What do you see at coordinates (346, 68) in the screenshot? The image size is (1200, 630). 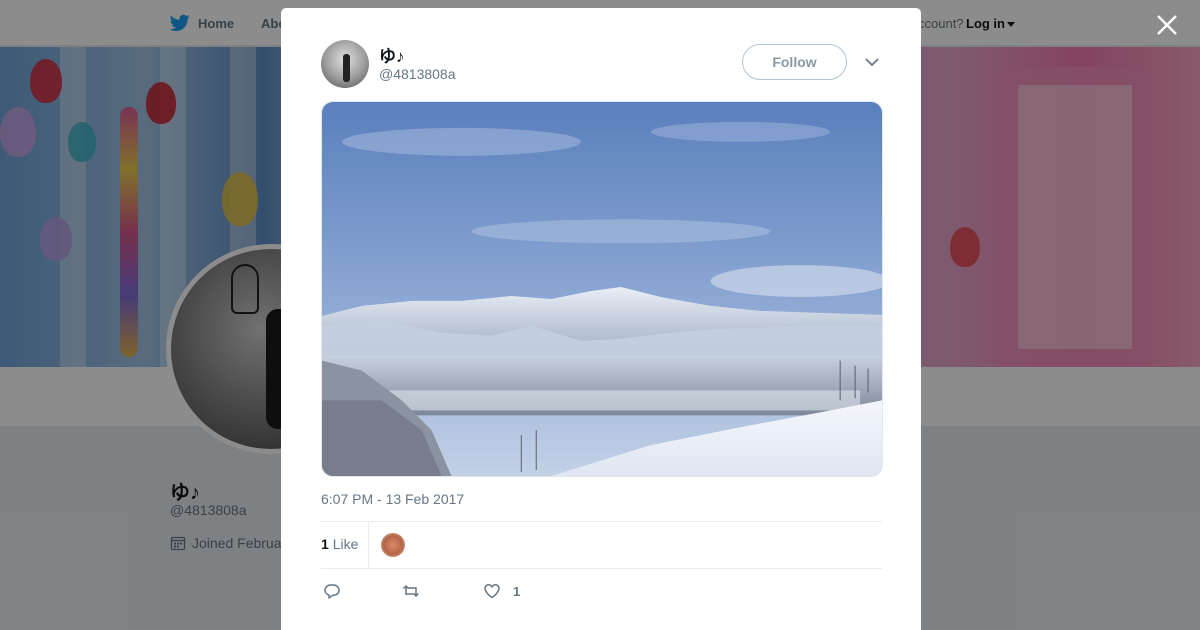 I see `figure-shape` at bounding box center [346, 68].